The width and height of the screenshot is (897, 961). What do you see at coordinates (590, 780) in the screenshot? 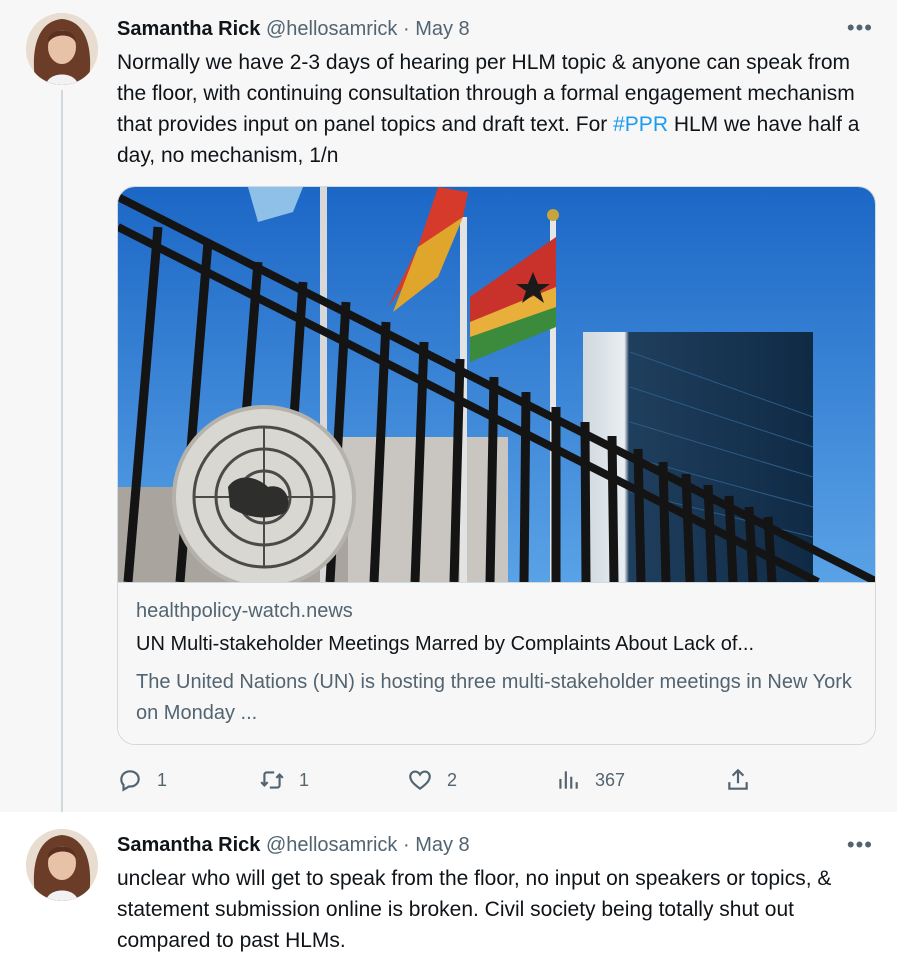
I see `views-button: 367` at bounding box center [590, 780].